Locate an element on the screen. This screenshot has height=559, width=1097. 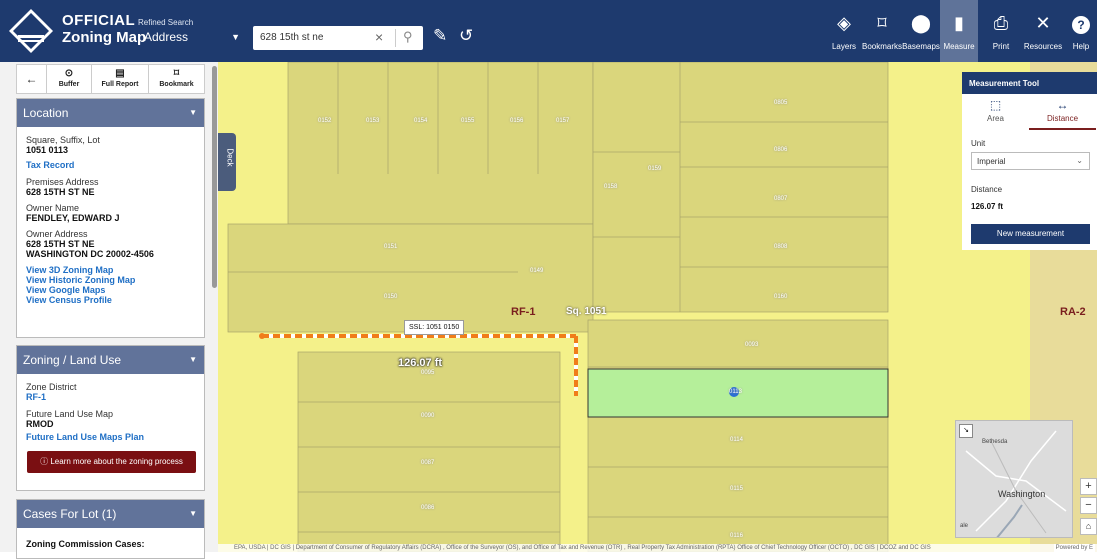
bookmark-button: ⌑ Bookmark is located at coordinates (176, 79).